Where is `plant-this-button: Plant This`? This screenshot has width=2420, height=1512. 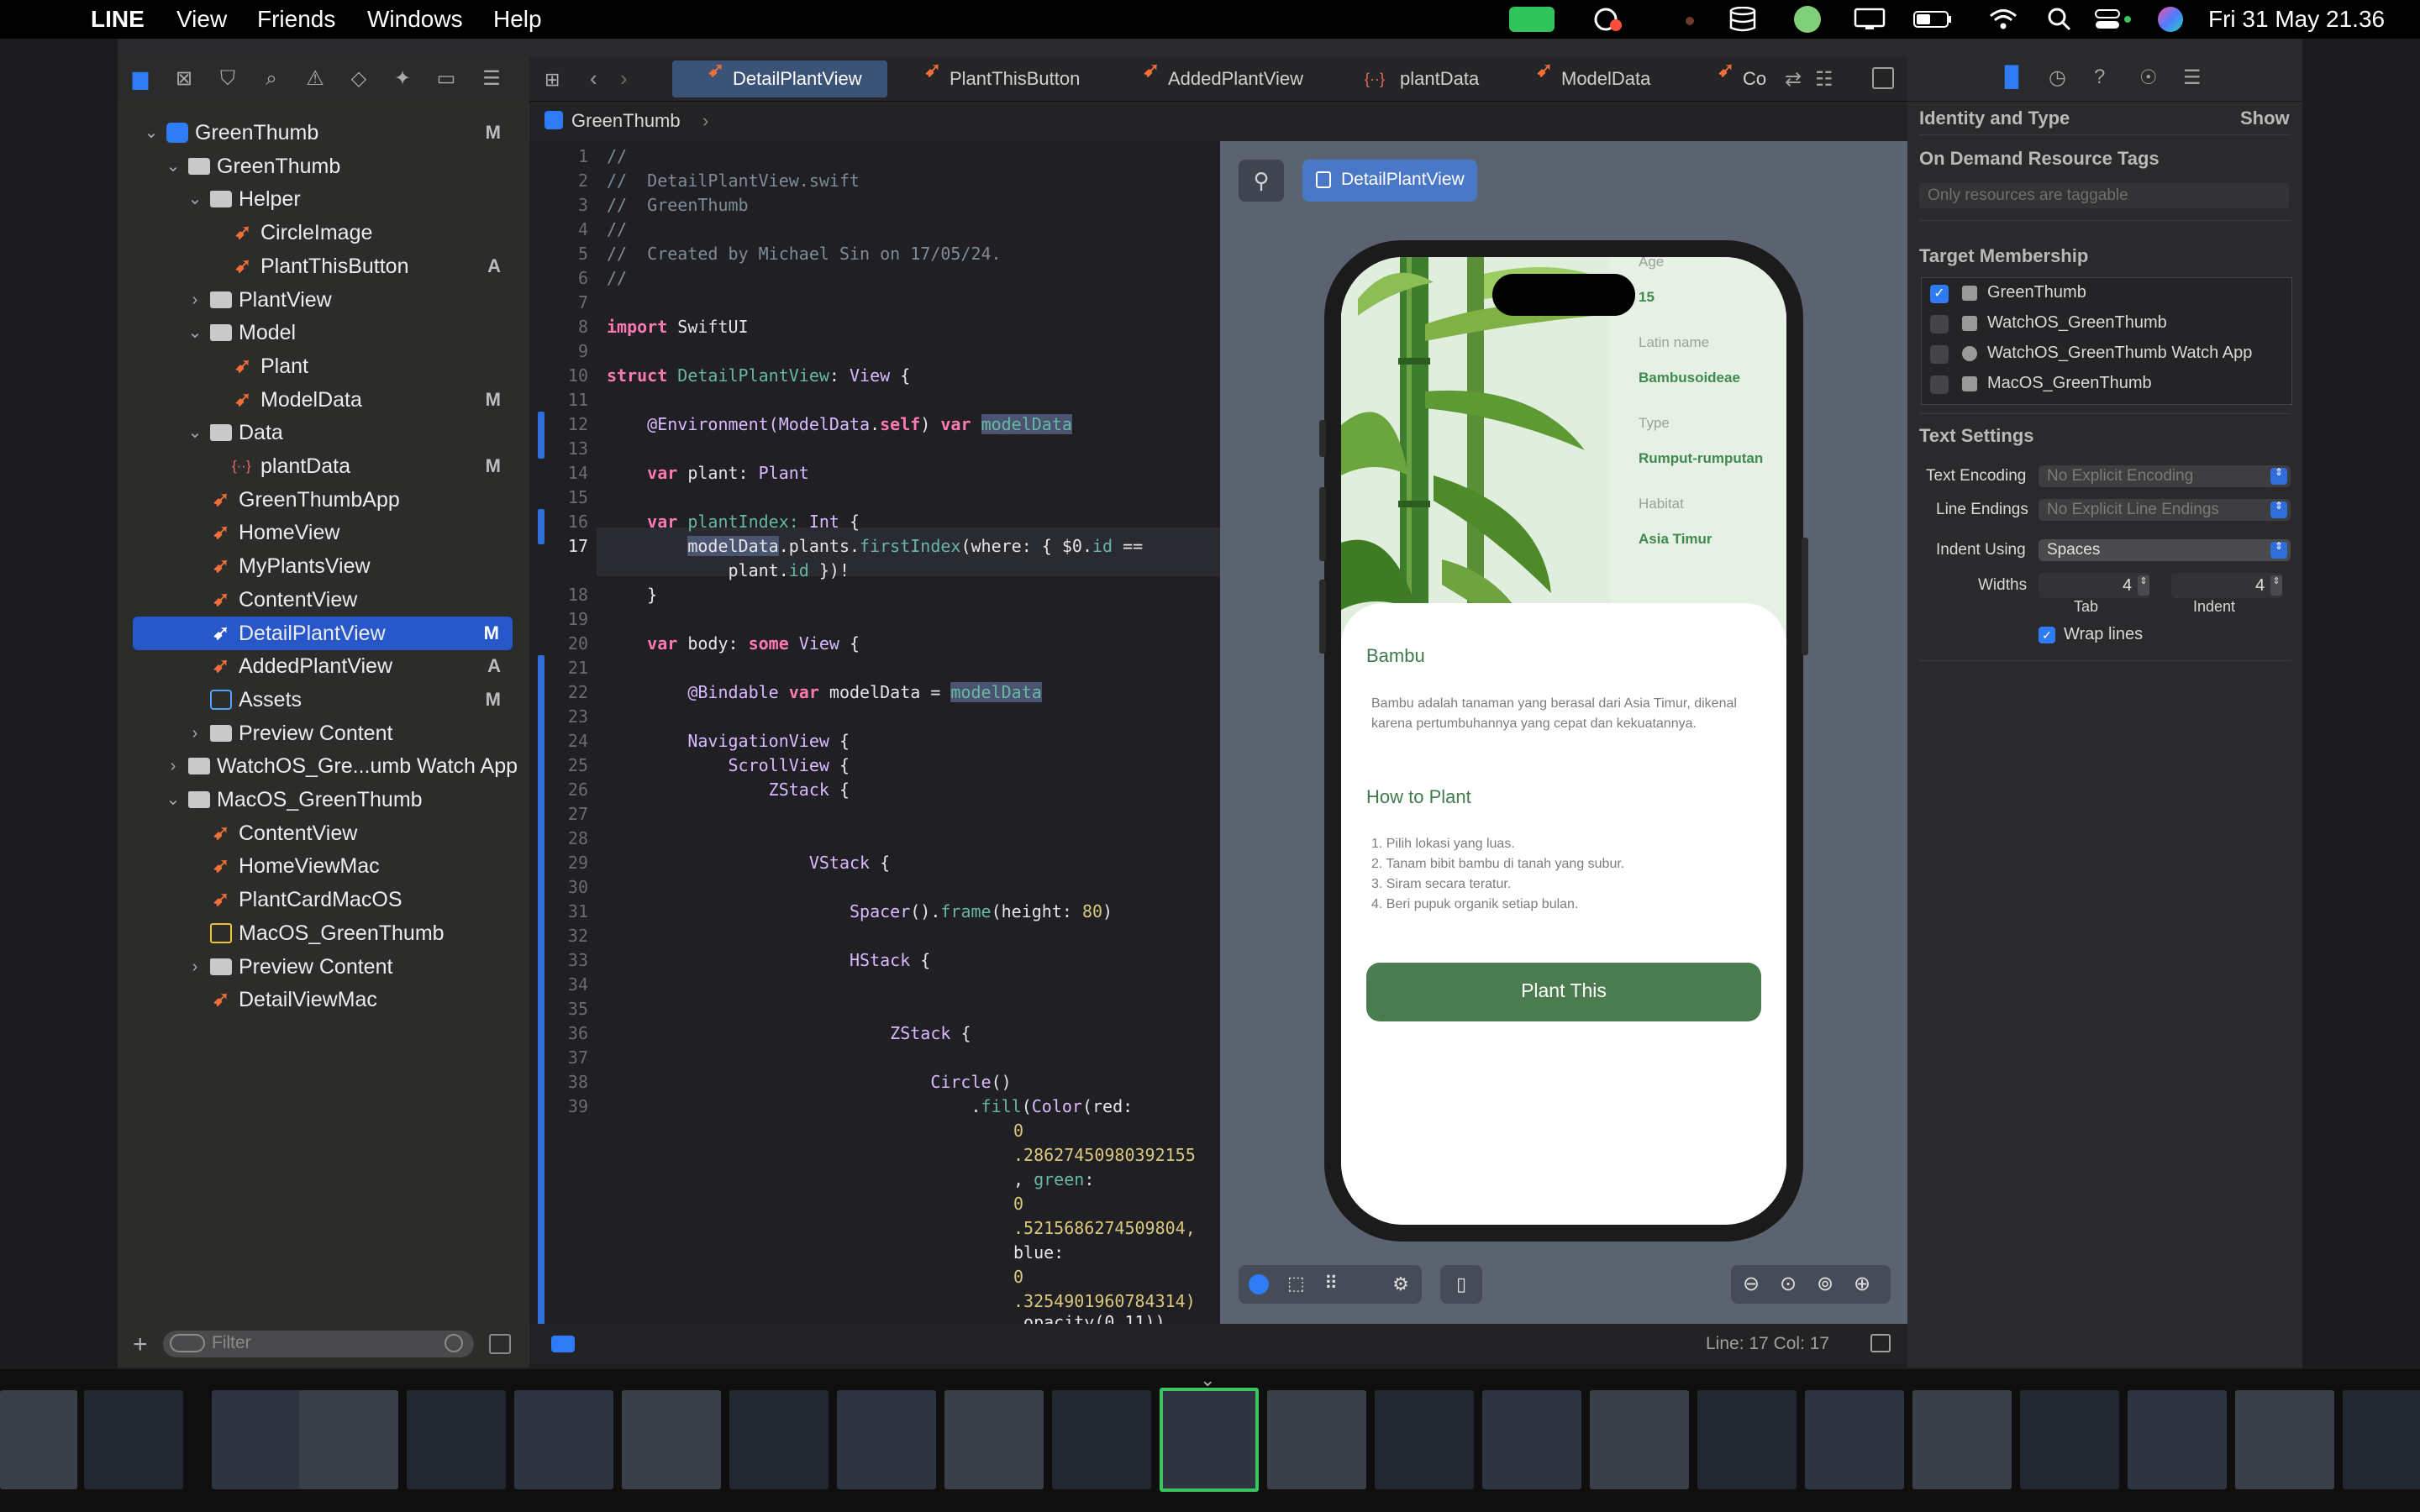 plant-this-button: Plant This is located at coordinates (1563, 992).